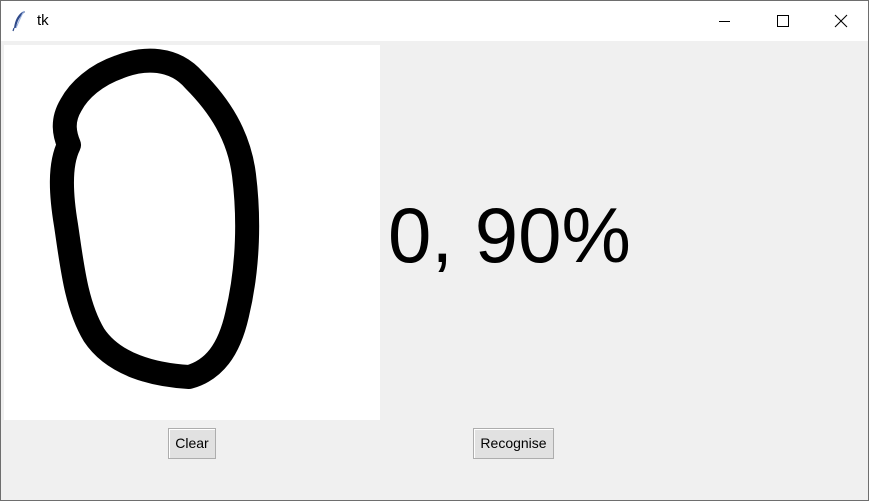 The width and height of the screenshot is (869, 501). Describe the element at coordinates (434, 21) in the screenshot. I see `title-bar: tk` at that location.